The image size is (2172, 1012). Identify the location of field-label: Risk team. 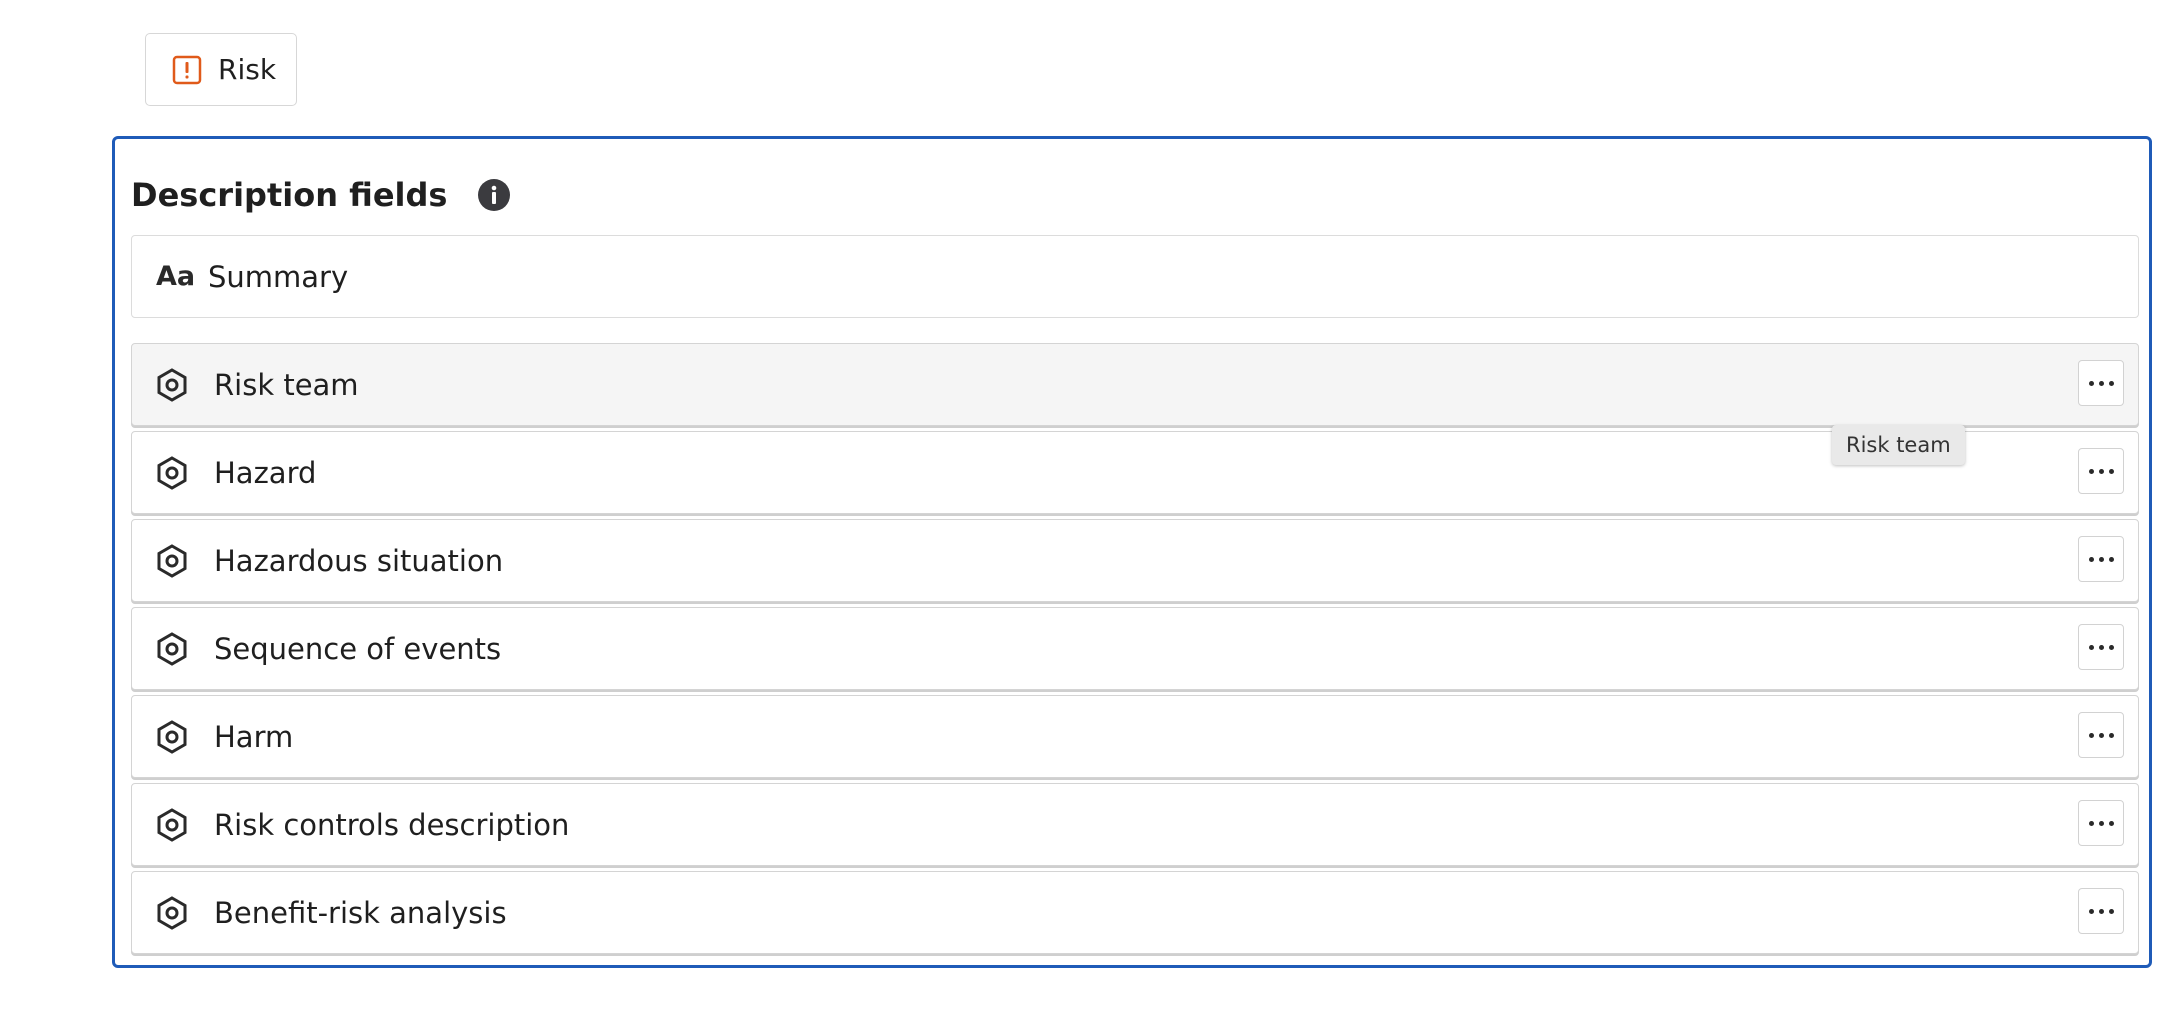
(286, 384).